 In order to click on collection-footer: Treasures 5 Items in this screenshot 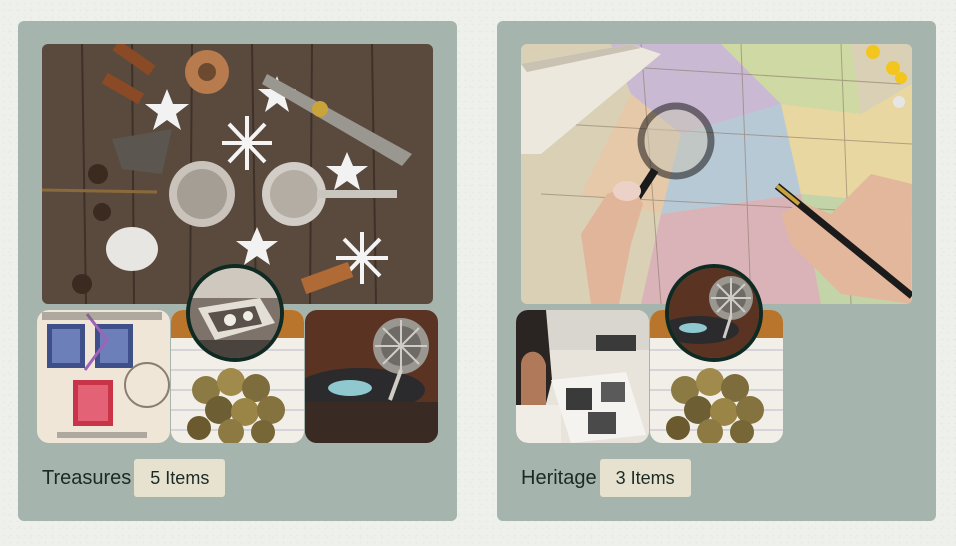, I will do `click(134, 478)`.